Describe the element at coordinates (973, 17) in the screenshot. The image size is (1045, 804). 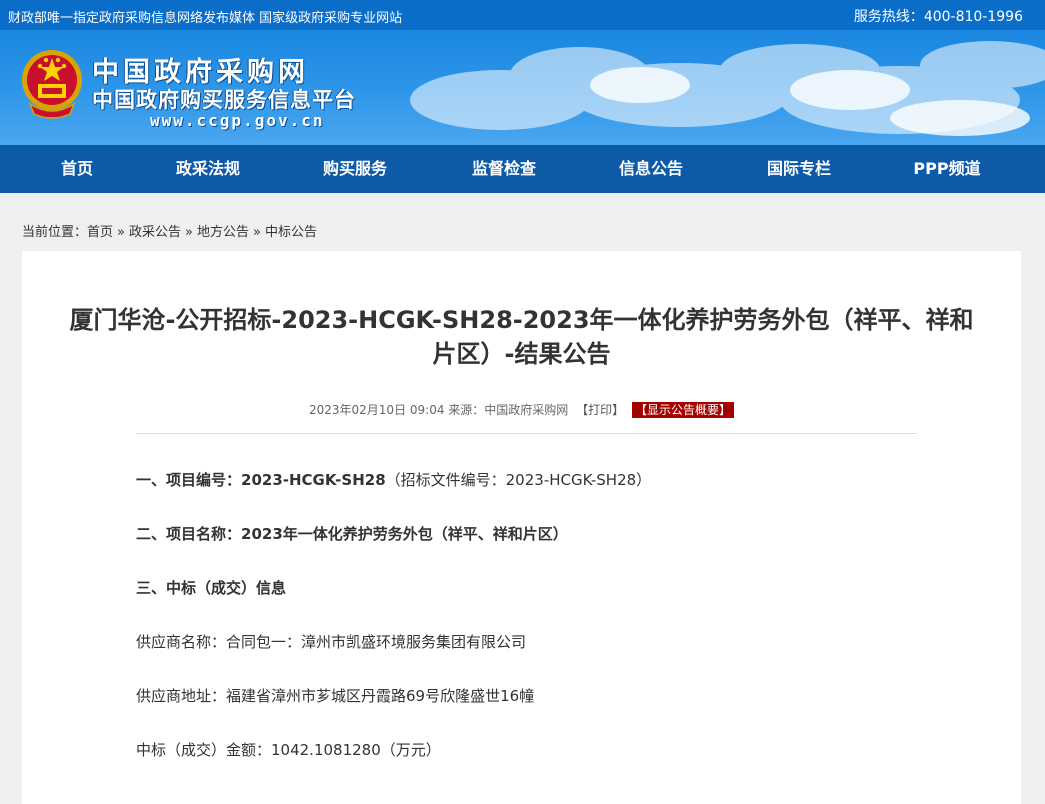
I see `hotline-number: 400-810-1996` at that location.